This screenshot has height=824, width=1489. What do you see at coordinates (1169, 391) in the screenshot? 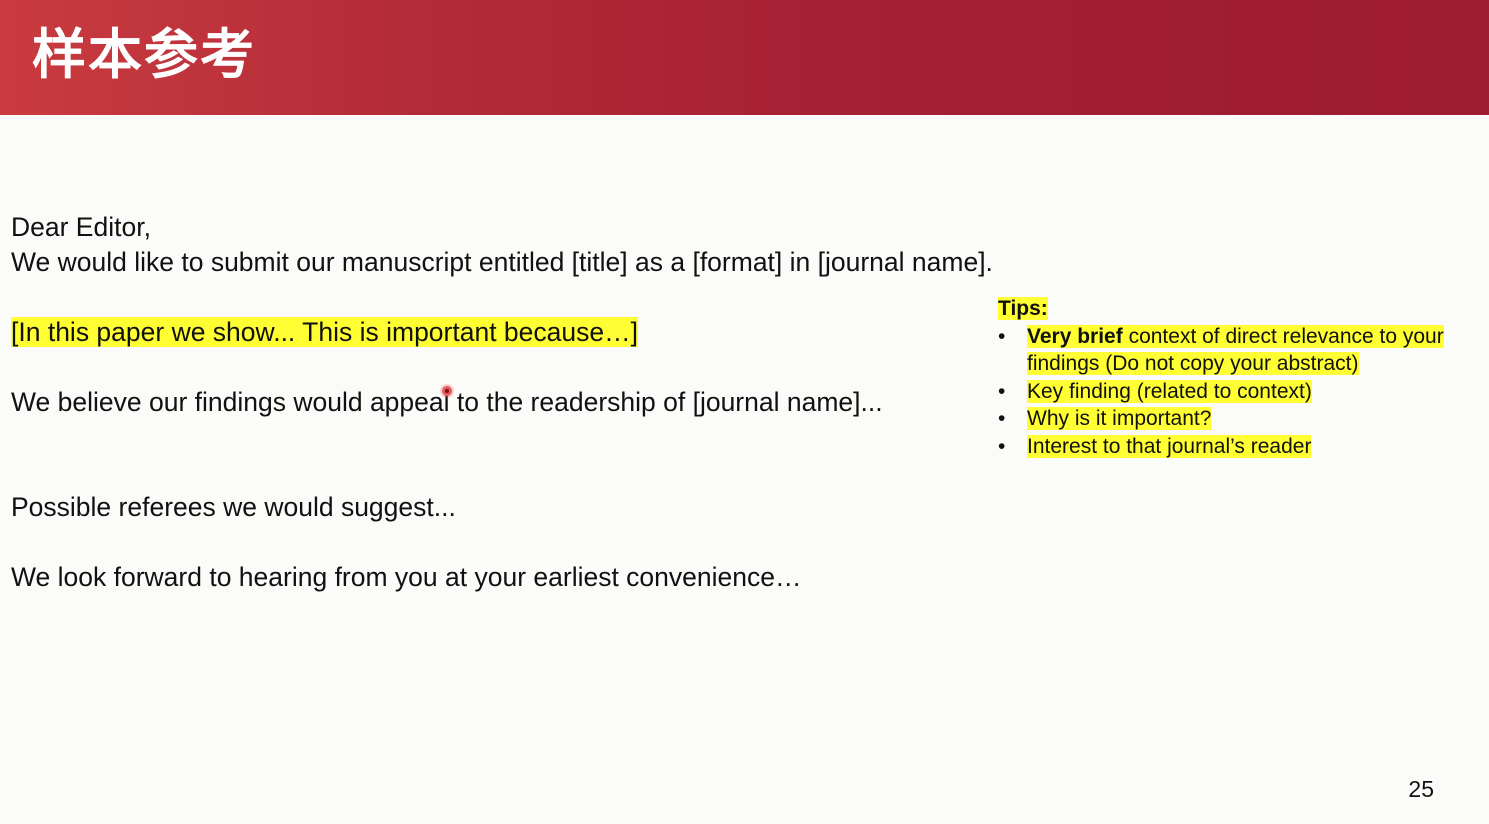
I see `tips-item-text: Key finding (related to context)` at bounding box center [1169, 391].